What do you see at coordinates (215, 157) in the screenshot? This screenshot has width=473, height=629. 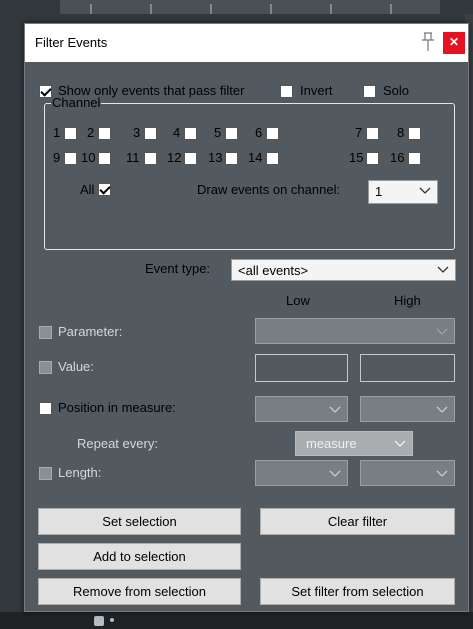 I see `channel-13-label: 13` at bounding box center [215, 157].